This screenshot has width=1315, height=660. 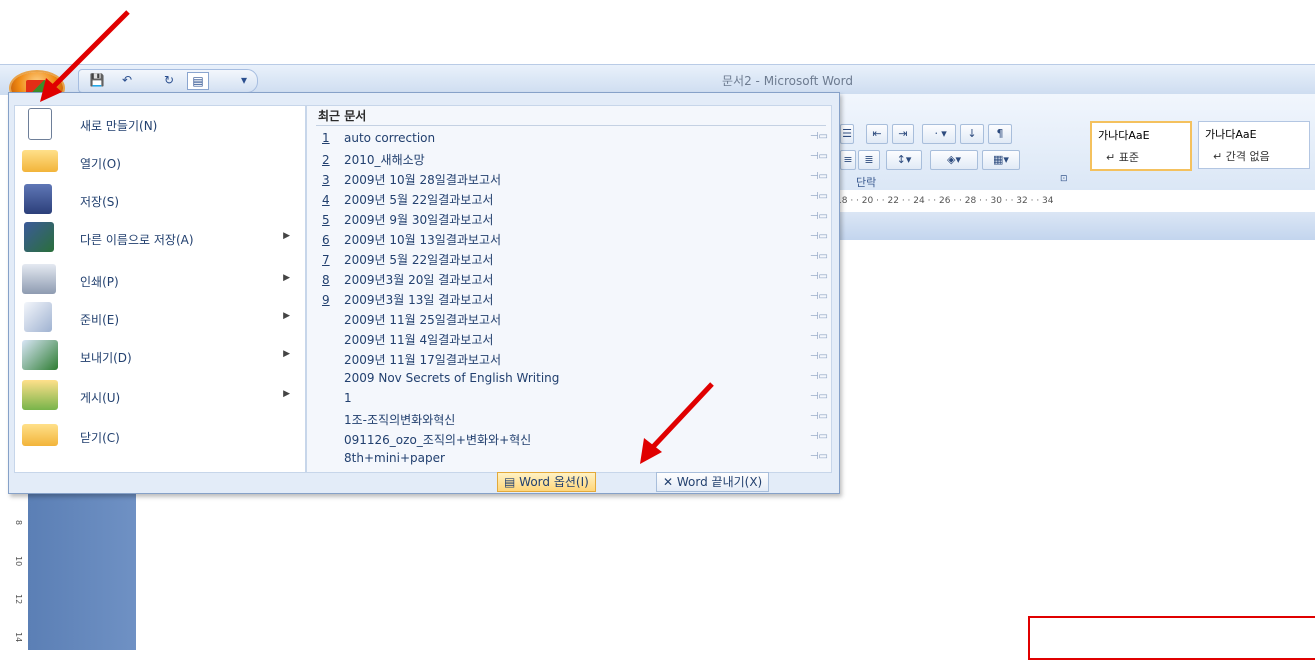 I want to click on annotation-box, so click(x=1171, y=638).